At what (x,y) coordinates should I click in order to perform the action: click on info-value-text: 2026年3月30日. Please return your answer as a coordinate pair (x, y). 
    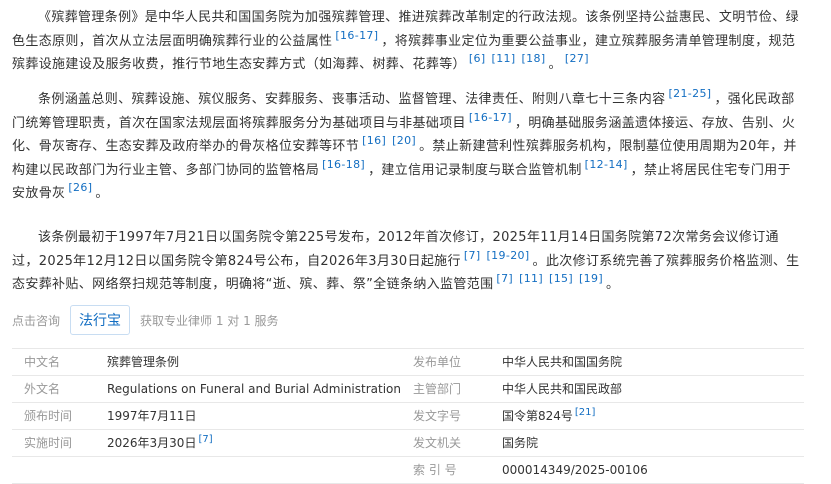
    Looking at the image, I should click on (152, 443).